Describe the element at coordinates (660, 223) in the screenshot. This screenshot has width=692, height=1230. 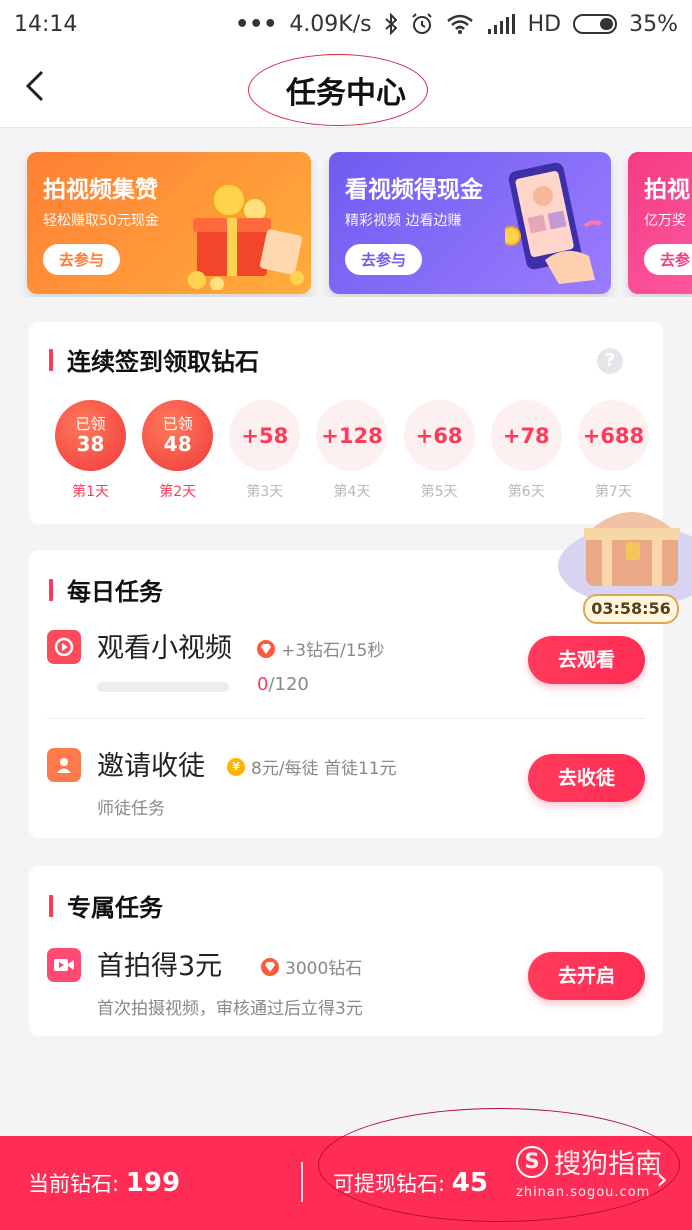
I see `banner-third: 拍视 亿万奖 去参` at that location.